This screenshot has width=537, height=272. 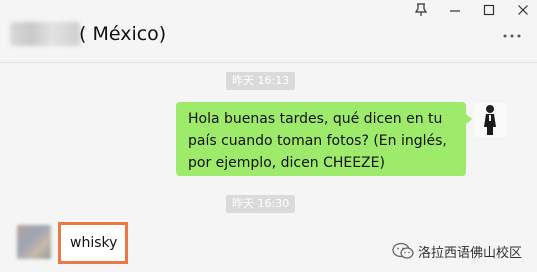 I want to click on chat-title: ( México), so click(x=123, y=34).